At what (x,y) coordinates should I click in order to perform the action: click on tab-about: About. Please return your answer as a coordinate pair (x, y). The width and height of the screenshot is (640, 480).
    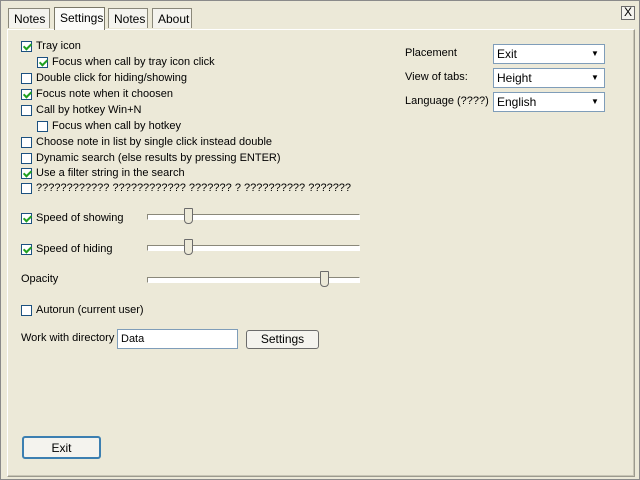
    Looking at the image, I should click on (172, 18).